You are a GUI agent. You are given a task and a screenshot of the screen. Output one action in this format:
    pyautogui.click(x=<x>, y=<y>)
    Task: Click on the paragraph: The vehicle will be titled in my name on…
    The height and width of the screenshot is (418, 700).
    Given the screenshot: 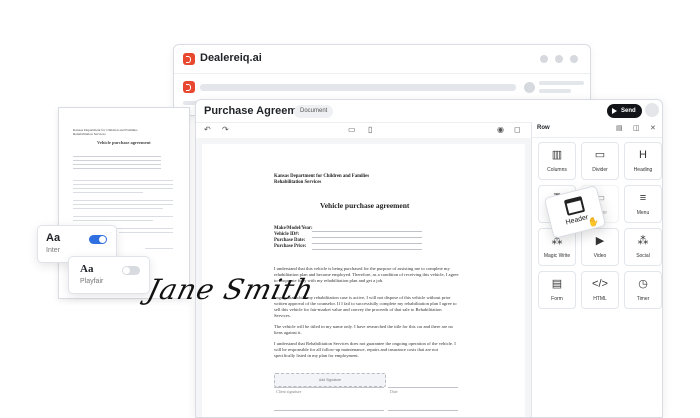 What is the action you would take?
    pyautogui.click(x=363, y=329)
    